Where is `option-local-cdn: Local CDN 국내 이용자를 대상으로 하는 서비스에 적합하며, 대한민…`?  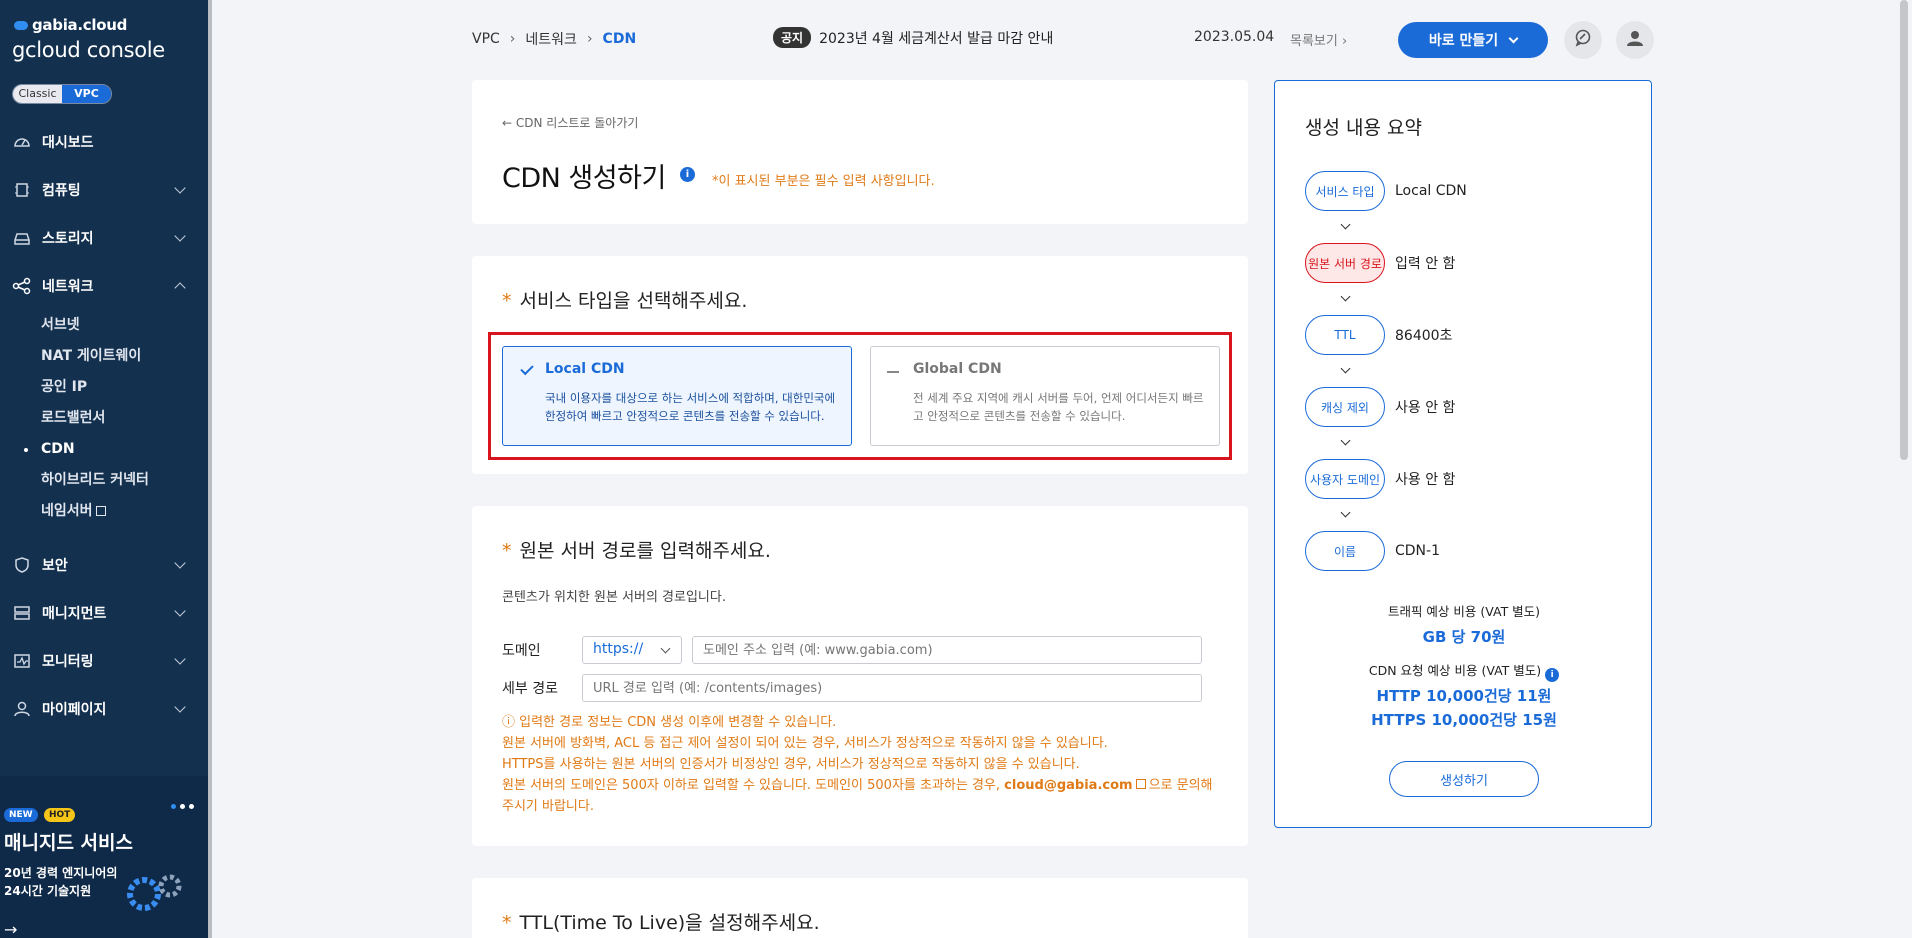 option-local-cdn: Local CDN 국내 이용자를 대상으로 하는 서비스에 적합하며, 대한민… is located at coordinates (677, 396).